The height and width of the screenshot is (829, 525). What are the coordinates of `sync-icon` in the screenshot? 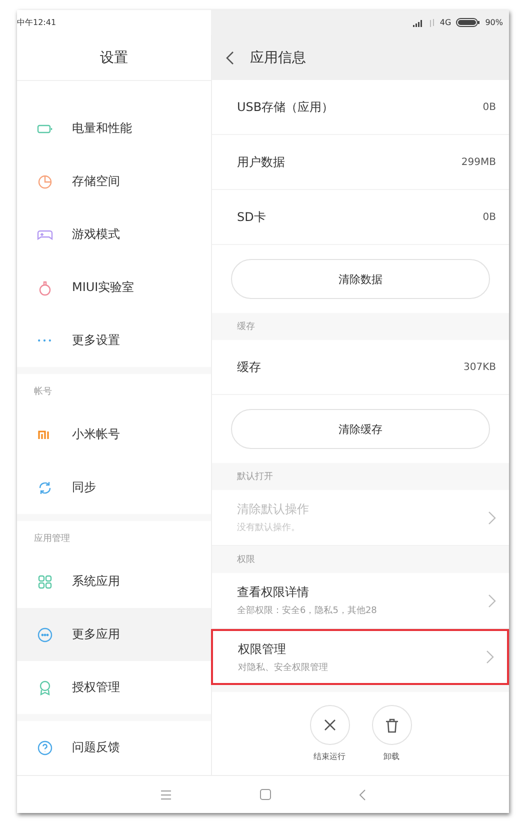 It's located at (44, 488).